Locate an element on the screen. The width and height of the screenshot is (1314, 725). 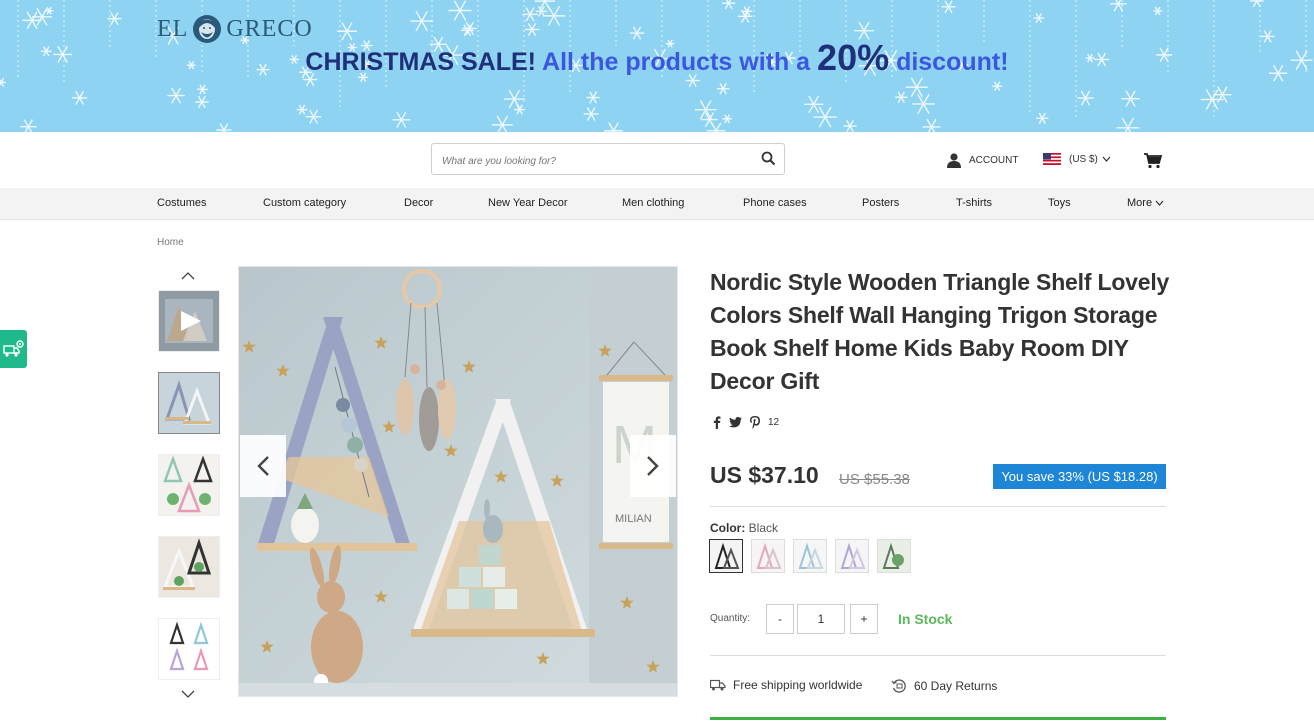
color-swatch-pink is located at coordinates (768, 556).